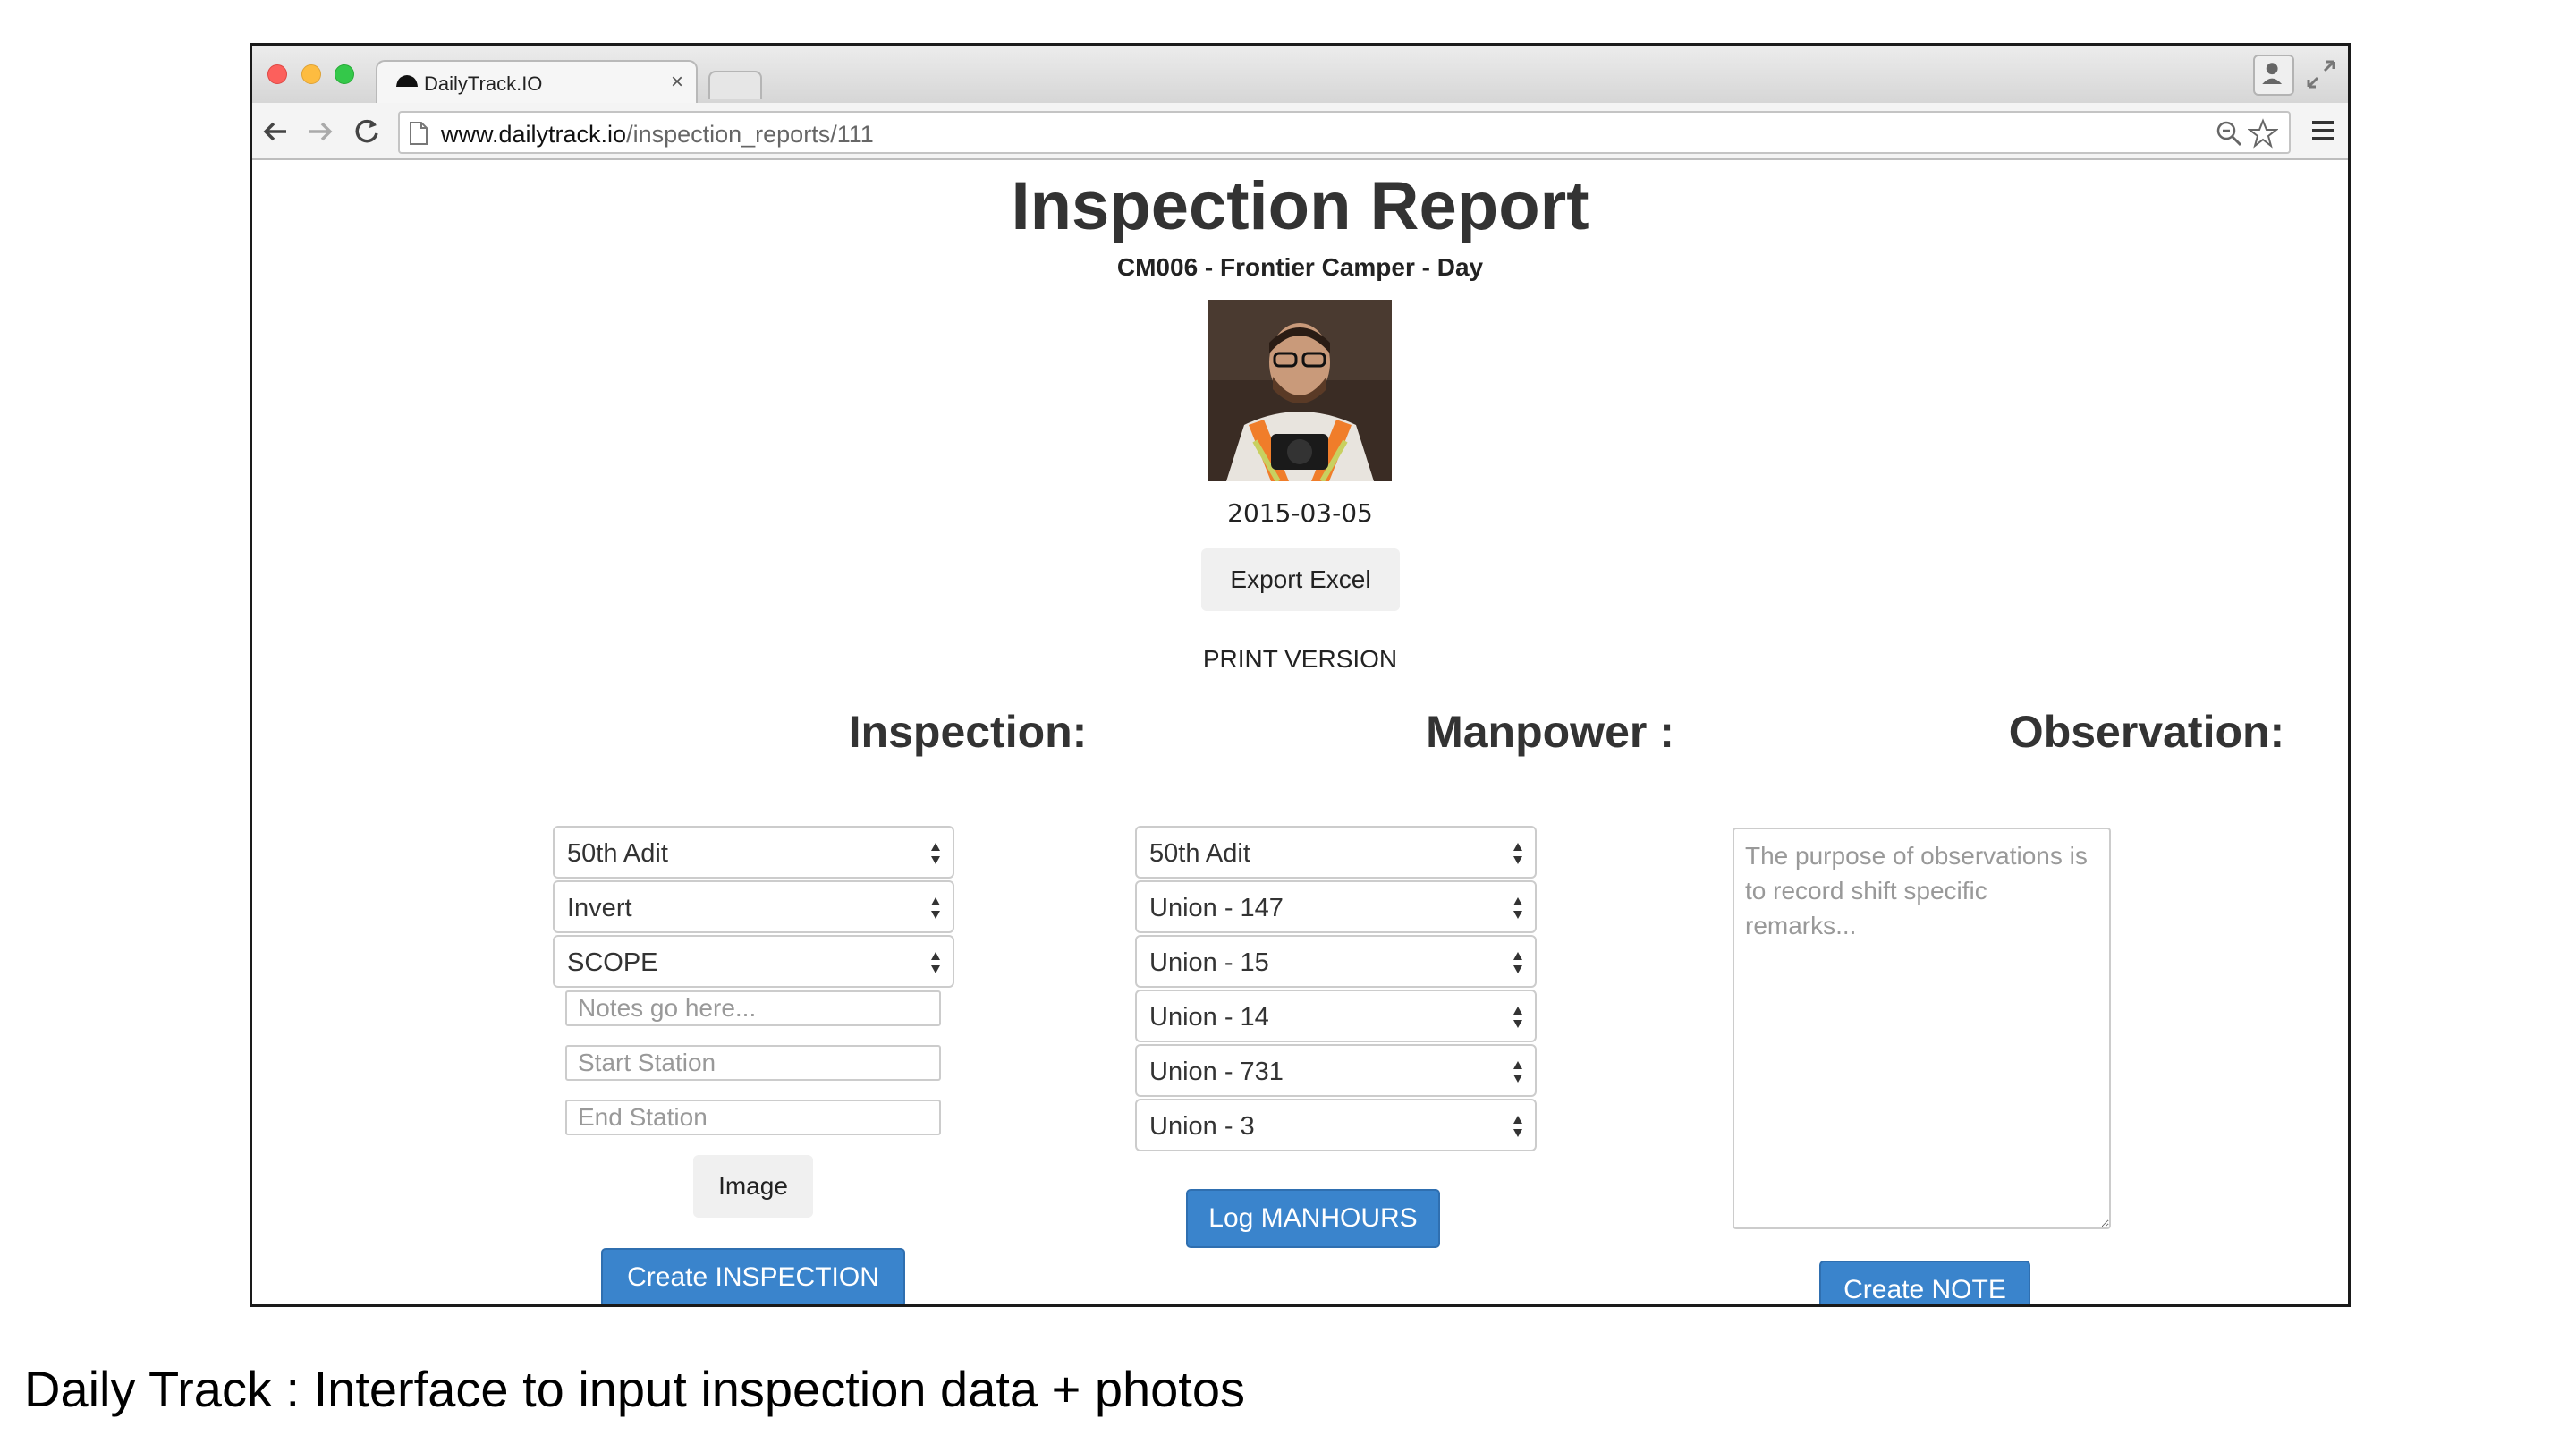 The height and width of the screenshot is (1444, 2576). What do you see at coordinates (1216, 908) in the screenshot?
I see `select-value: Union - 147` at bounding box center [1216, 908].